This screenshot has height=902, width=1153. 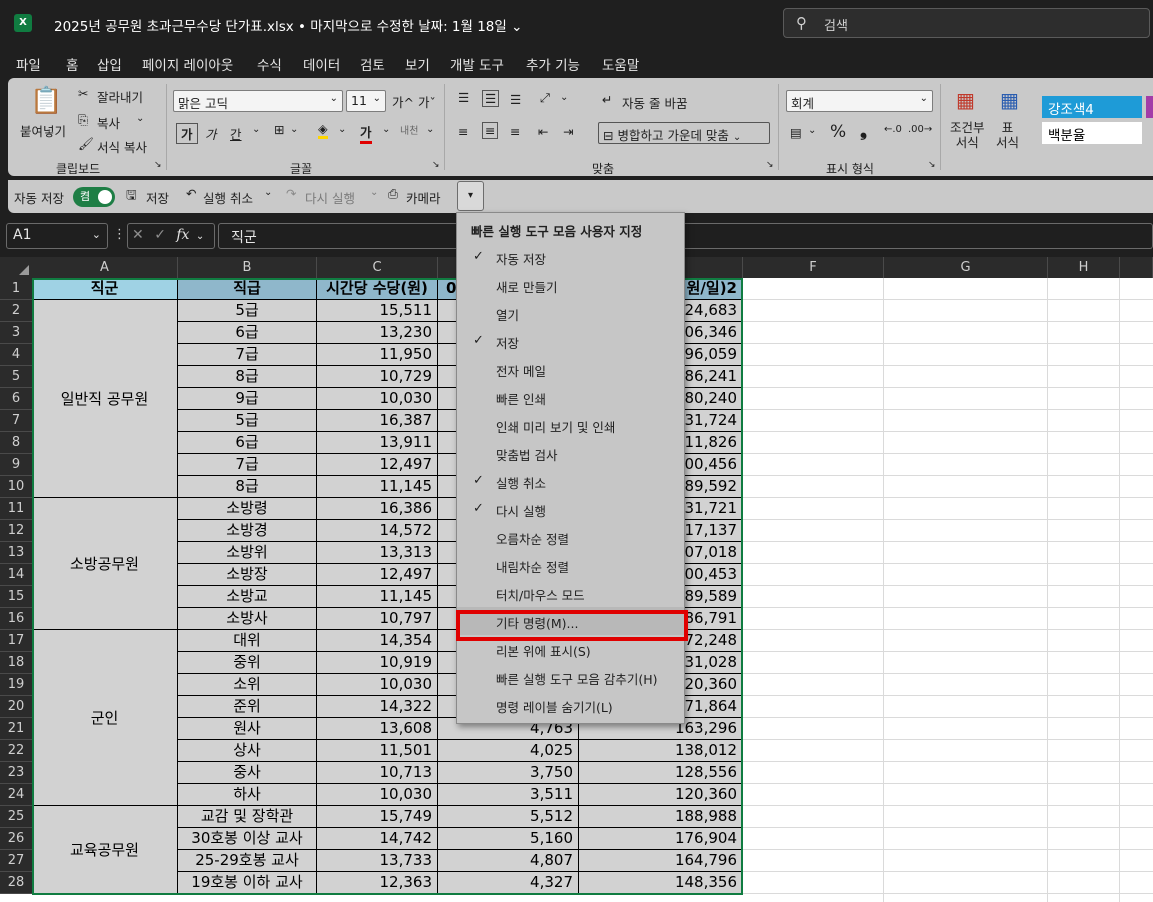 What do you see at coordinates (377, 509) in the screenshot?
I see `table-cell: 16,386` at bounding box center [377, 509].